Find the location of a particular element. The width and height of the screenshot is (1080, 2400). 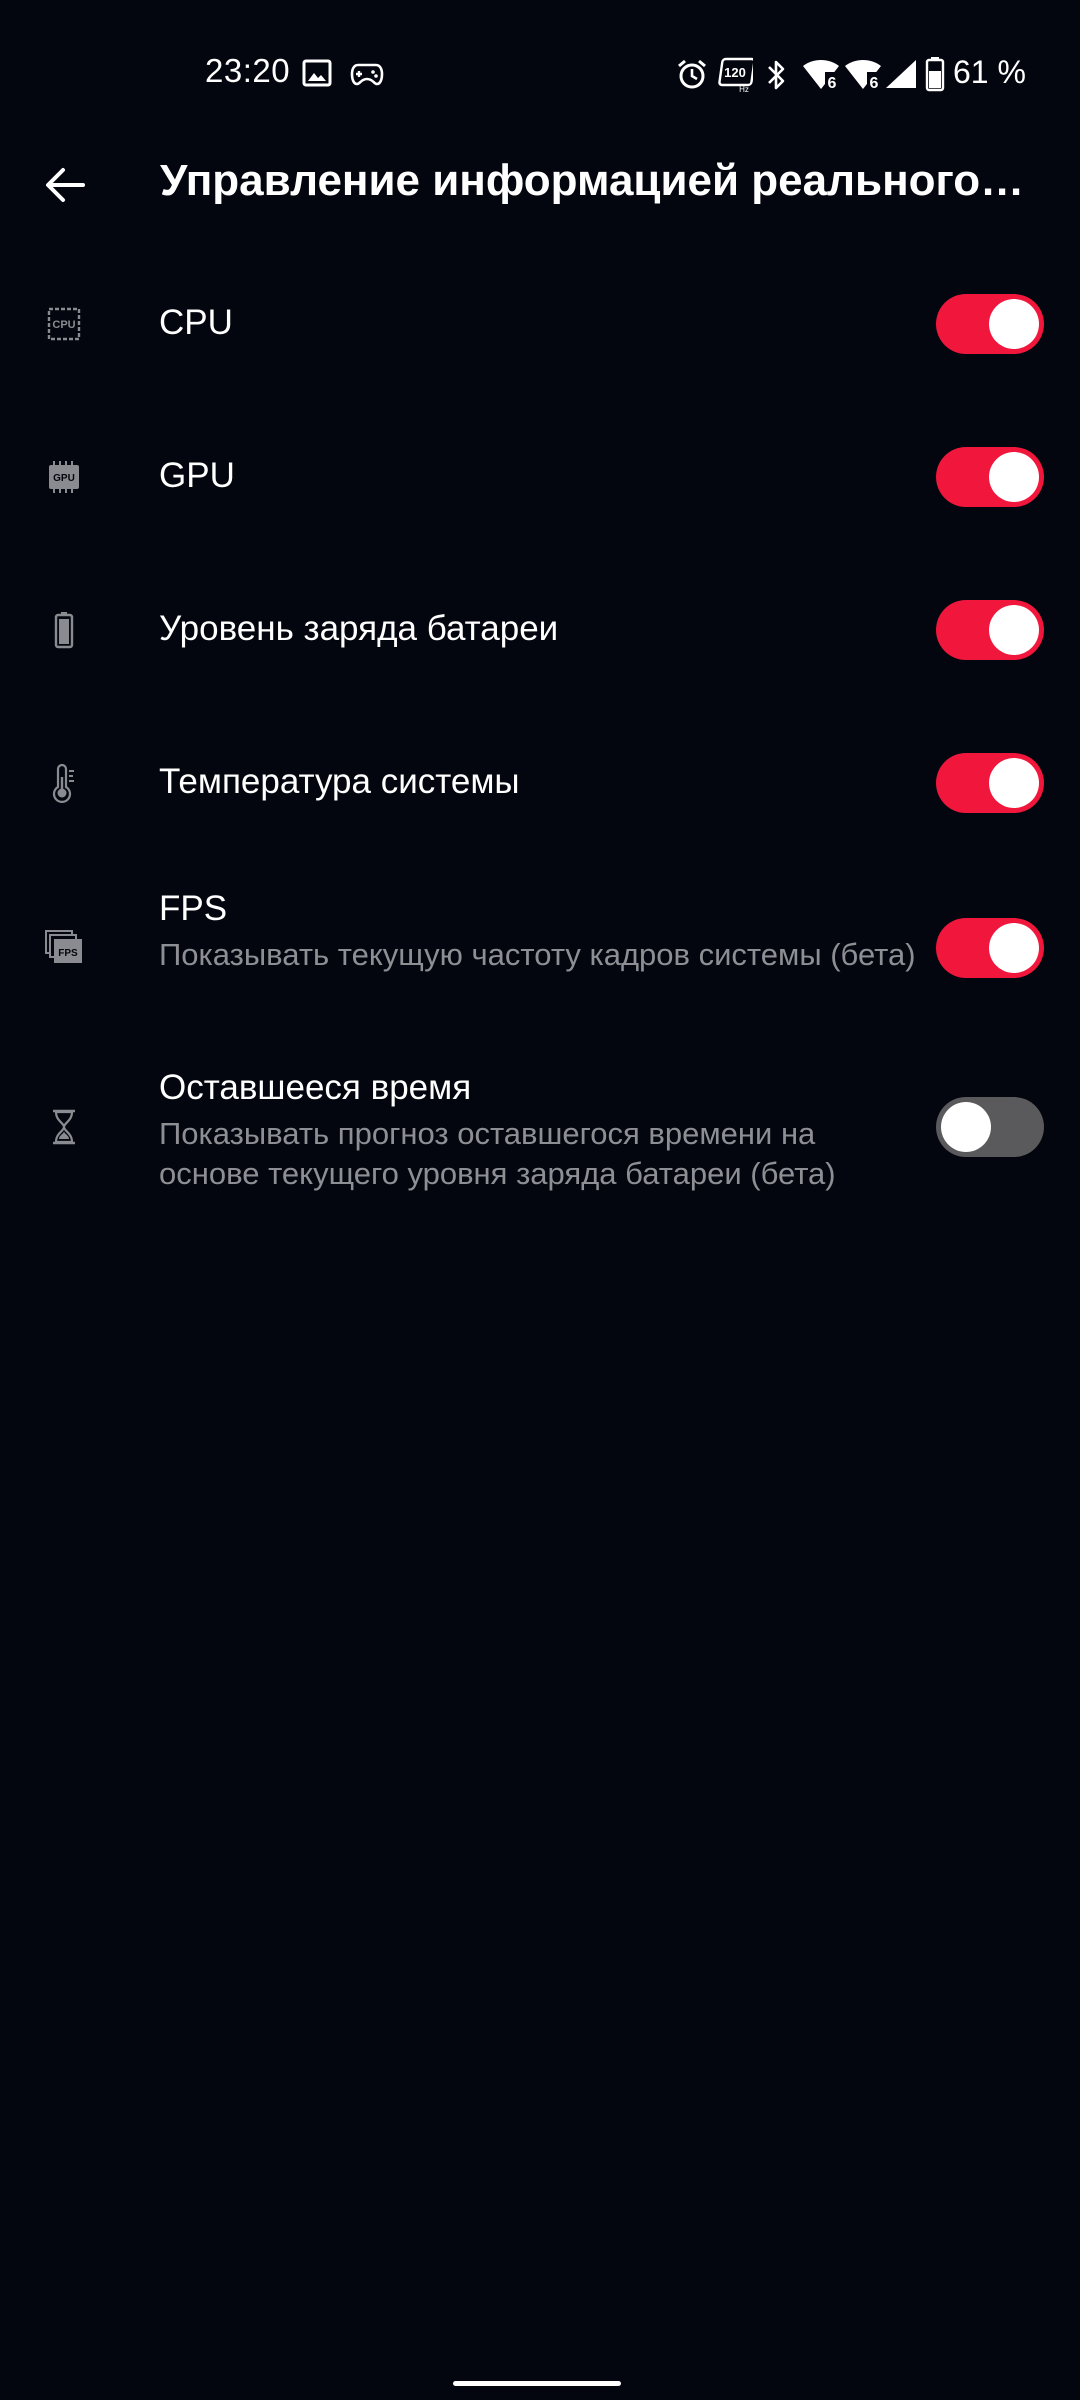

fps-icon-label: FPS is located at coordinates (68, 953).